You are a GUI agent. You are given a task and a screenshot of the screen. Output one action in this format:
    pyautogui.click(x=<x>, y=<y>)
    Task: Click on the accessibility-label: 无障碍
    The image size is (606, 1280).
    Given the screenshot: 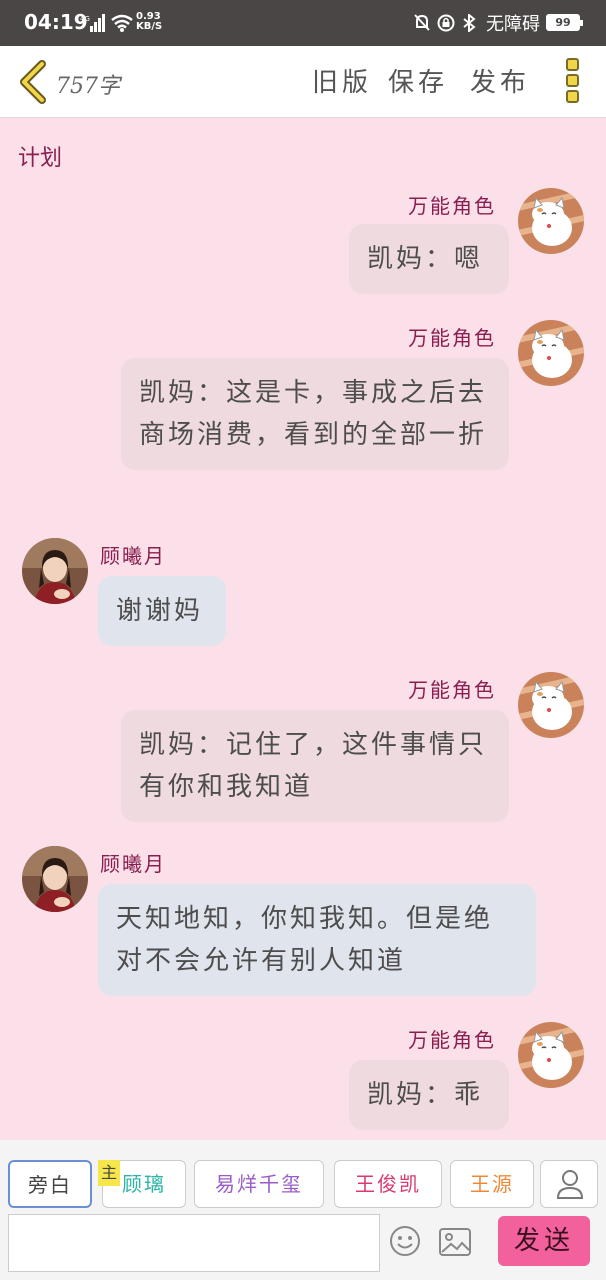 What is the action you would take?
    pyautogui.click(x=513, y=24)
    